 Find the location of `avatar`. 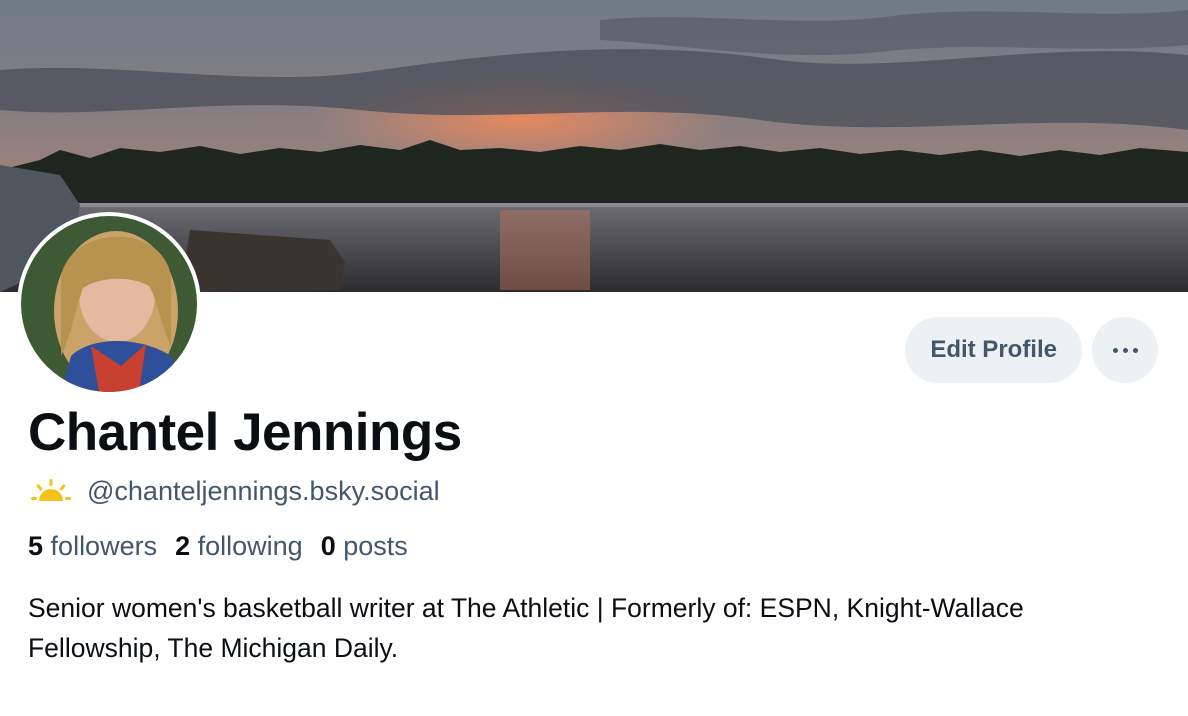

avatar is located at coordinates (109, 304).